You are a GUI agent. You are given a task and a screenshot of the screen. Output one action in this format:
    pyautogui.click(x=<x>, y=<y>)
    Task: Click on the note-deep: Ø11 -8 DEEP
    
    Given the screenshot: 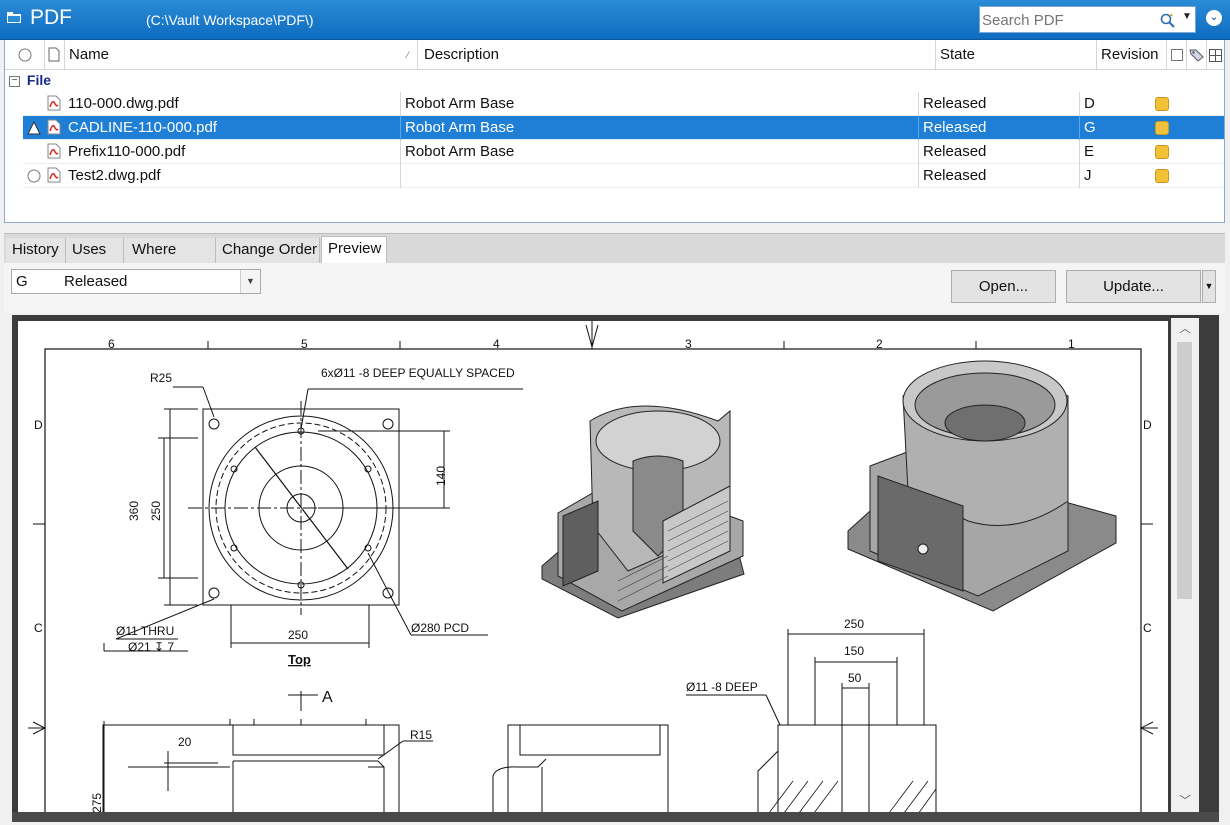 What is the action you would take?
    pyautogui.click(x=722, y=687)
    